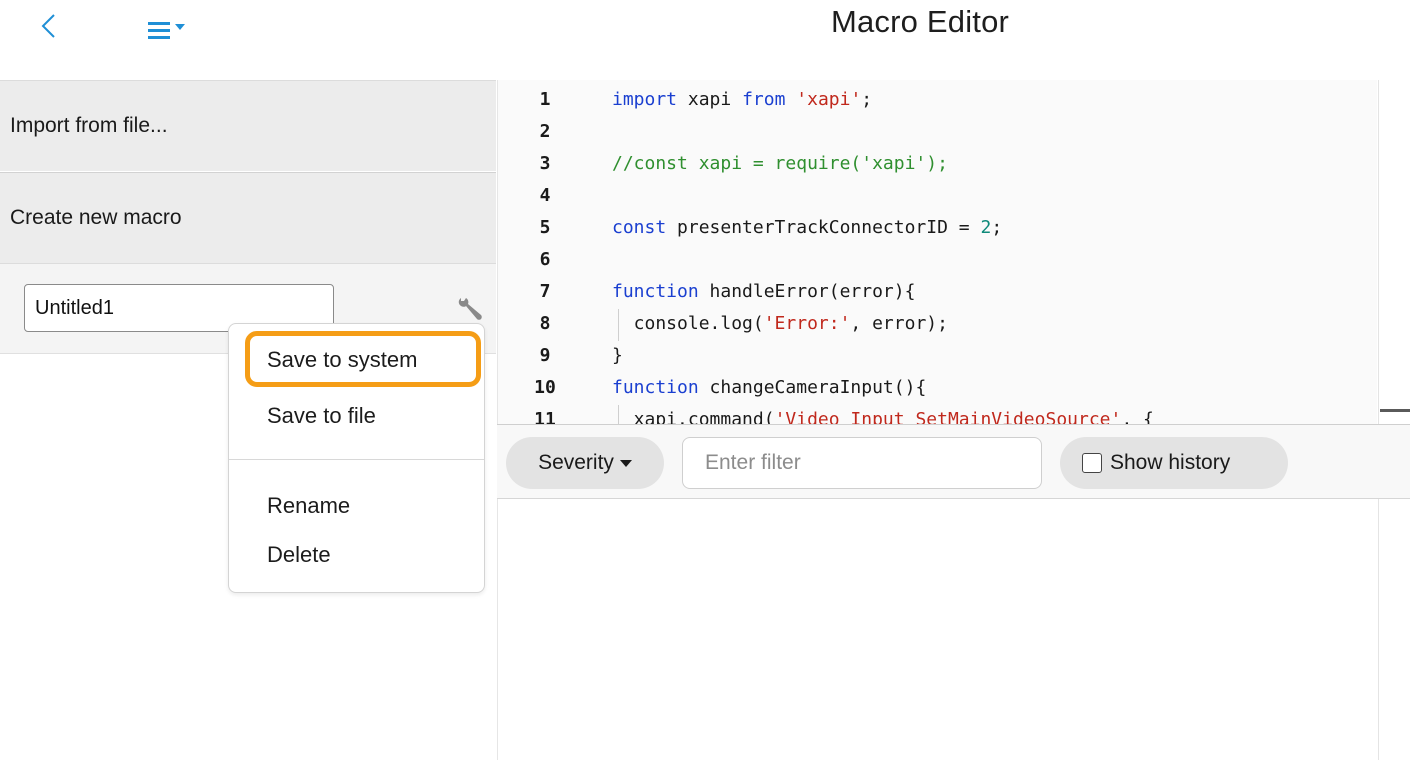 The height and width of the screenshot is (760, 1410). Describe the element at coordinates (710, 99) in the screenshot. I see `code-token: xapi` at that location.